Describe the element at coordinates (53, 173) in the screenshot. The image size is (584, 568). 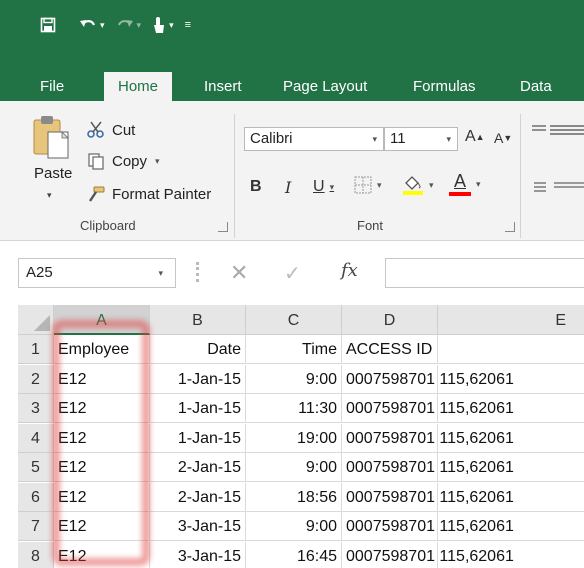
I see `paste-button: Paste` at that location.